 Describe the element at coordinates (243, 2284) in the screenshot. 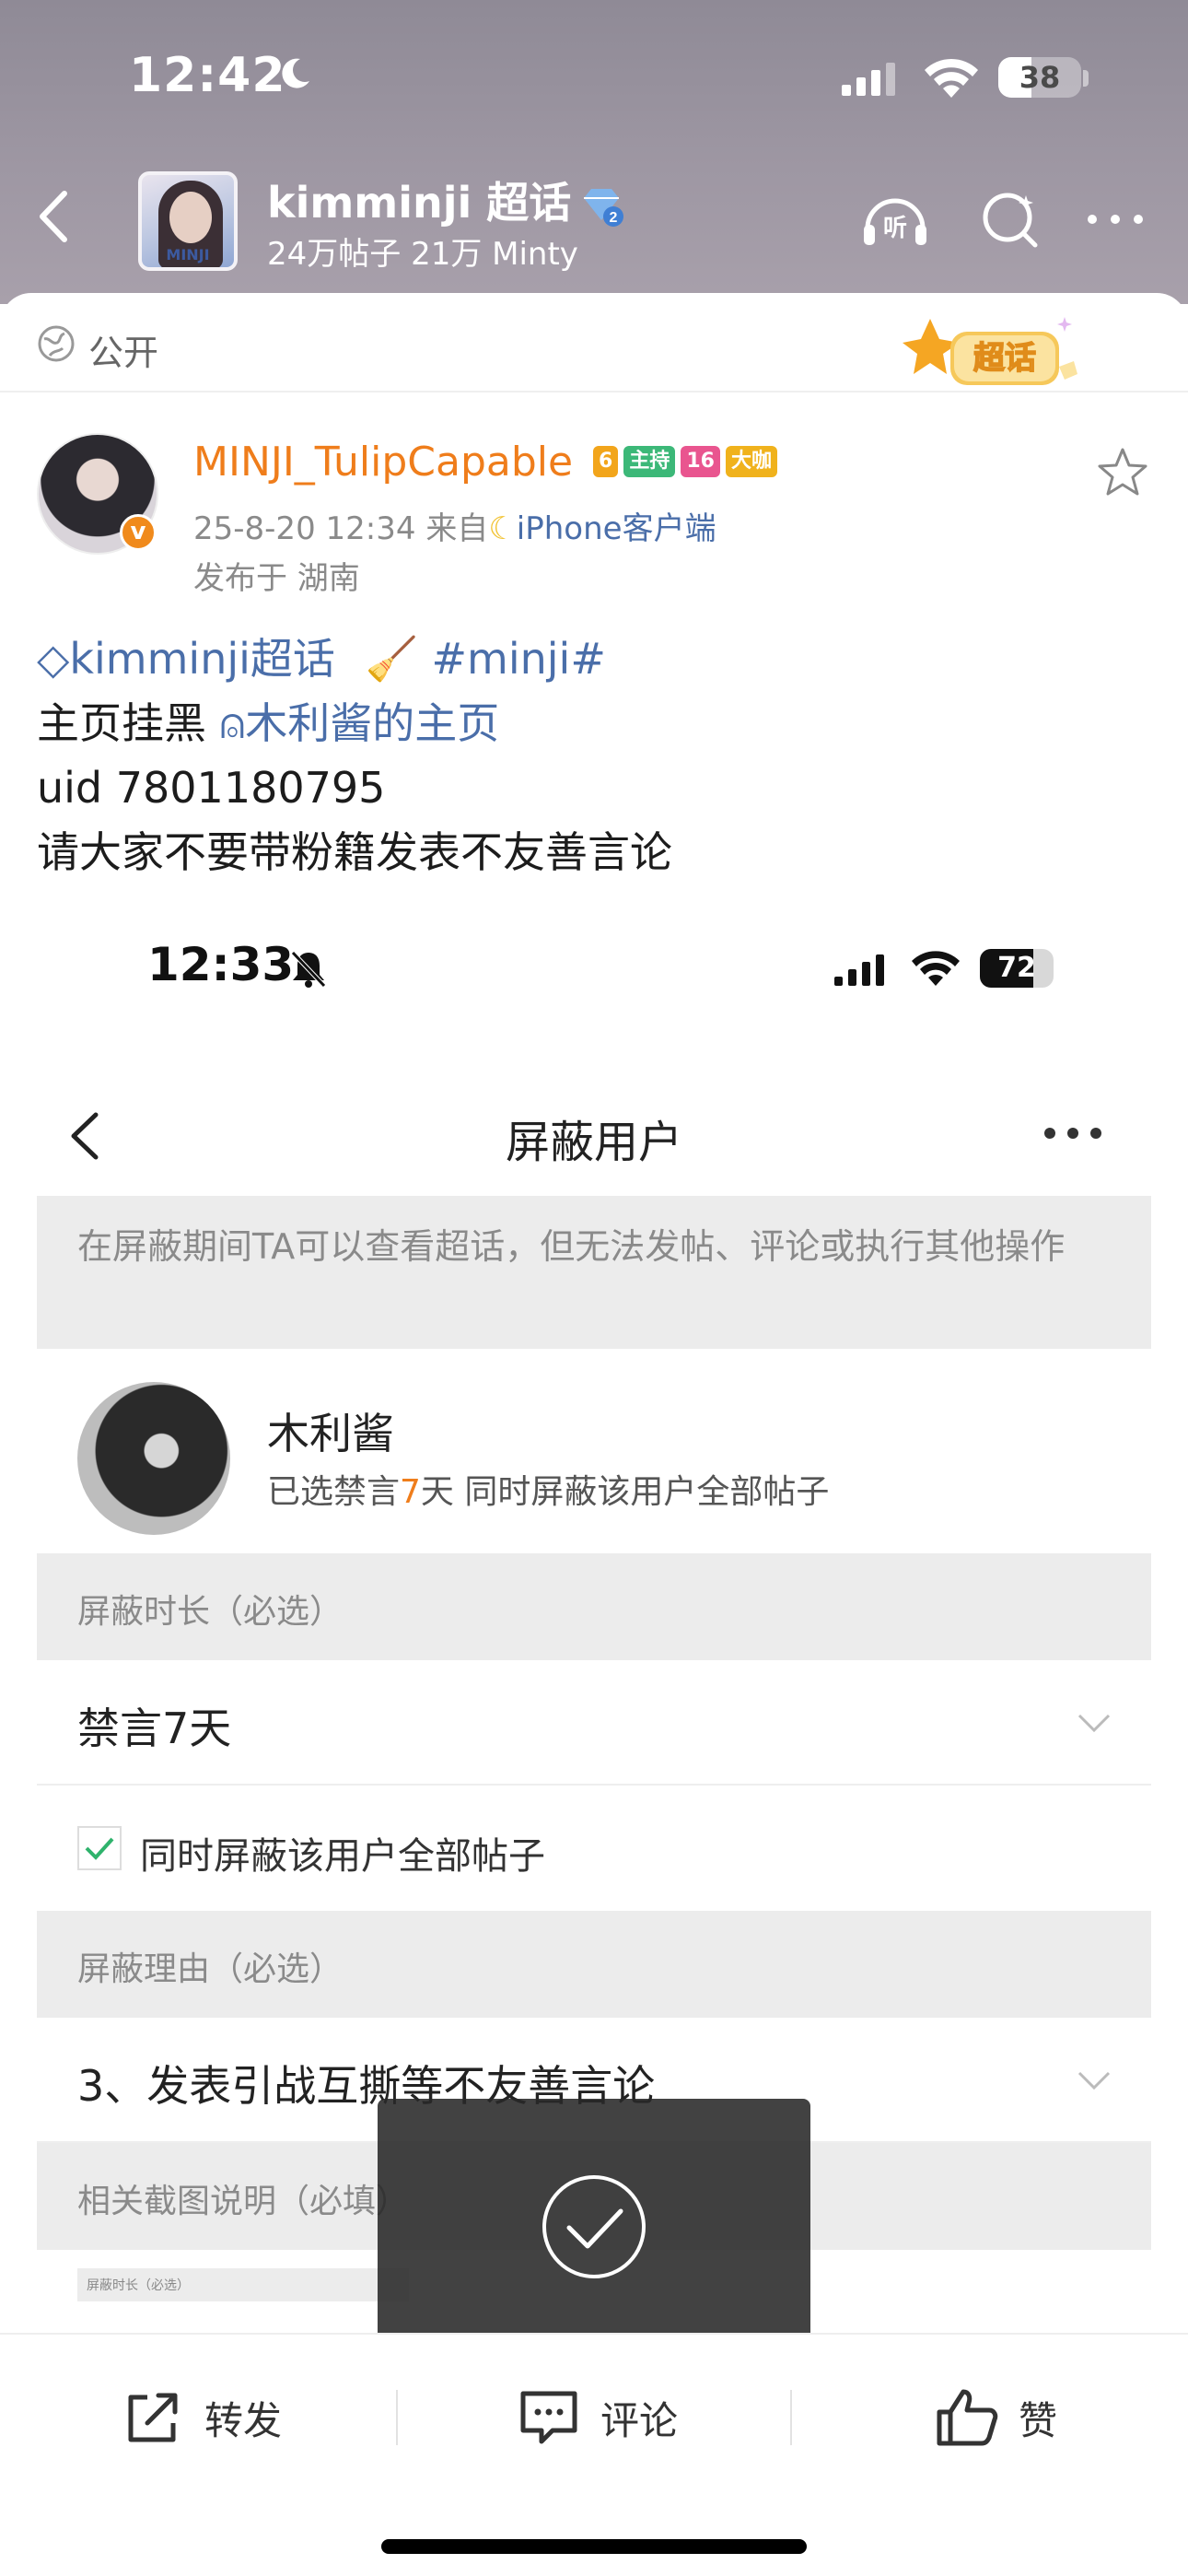

I see `image-mini-thumbnail: 屏蔽时长（必选）` at that location.